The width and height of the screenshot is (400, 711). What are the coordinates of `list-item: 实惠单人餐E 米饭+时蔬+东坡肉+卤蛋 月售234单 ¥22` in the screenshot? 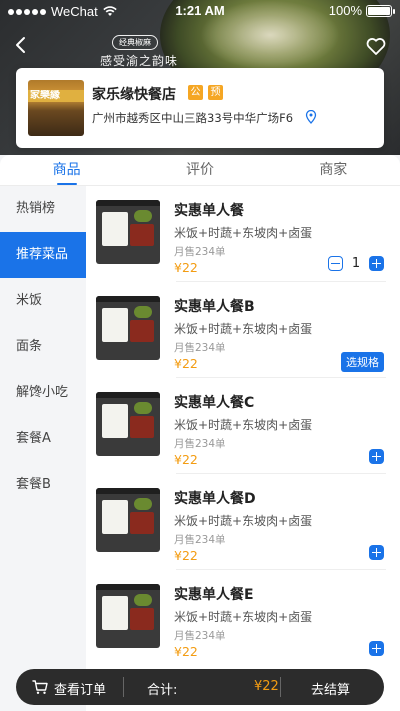 It's located at (243, 618).